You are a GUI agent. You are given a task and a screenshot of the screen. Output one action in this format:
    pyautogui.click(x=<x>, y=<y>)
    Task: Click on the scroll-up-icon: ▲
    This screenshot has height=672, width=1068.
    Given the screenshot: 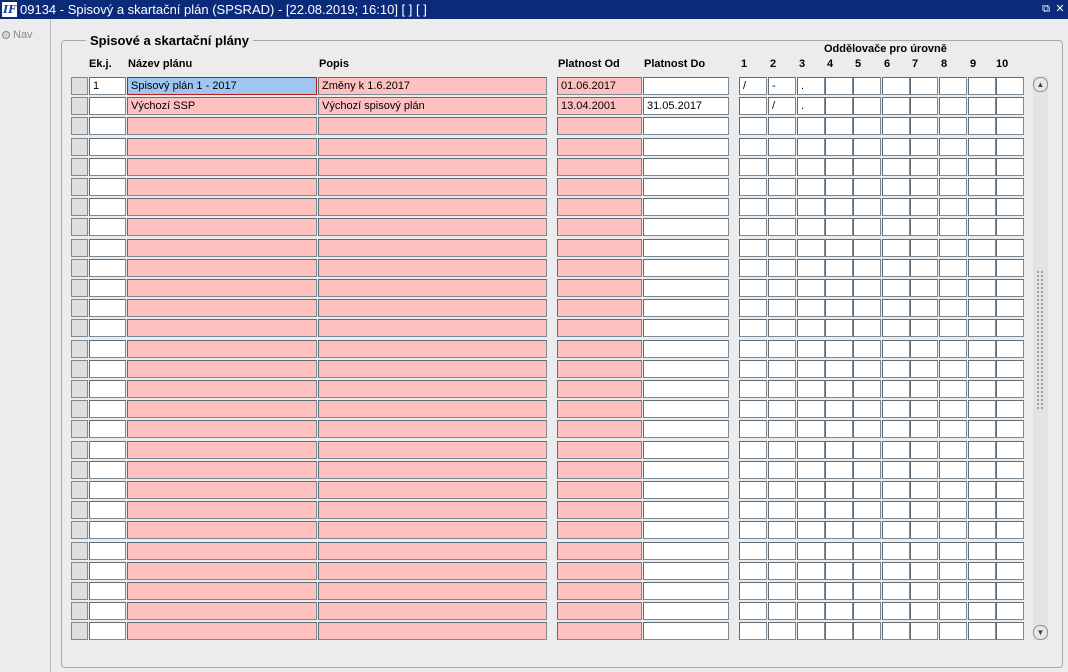 What is the action you would take?
    pyautogui.click(x=1040, y=84)
    